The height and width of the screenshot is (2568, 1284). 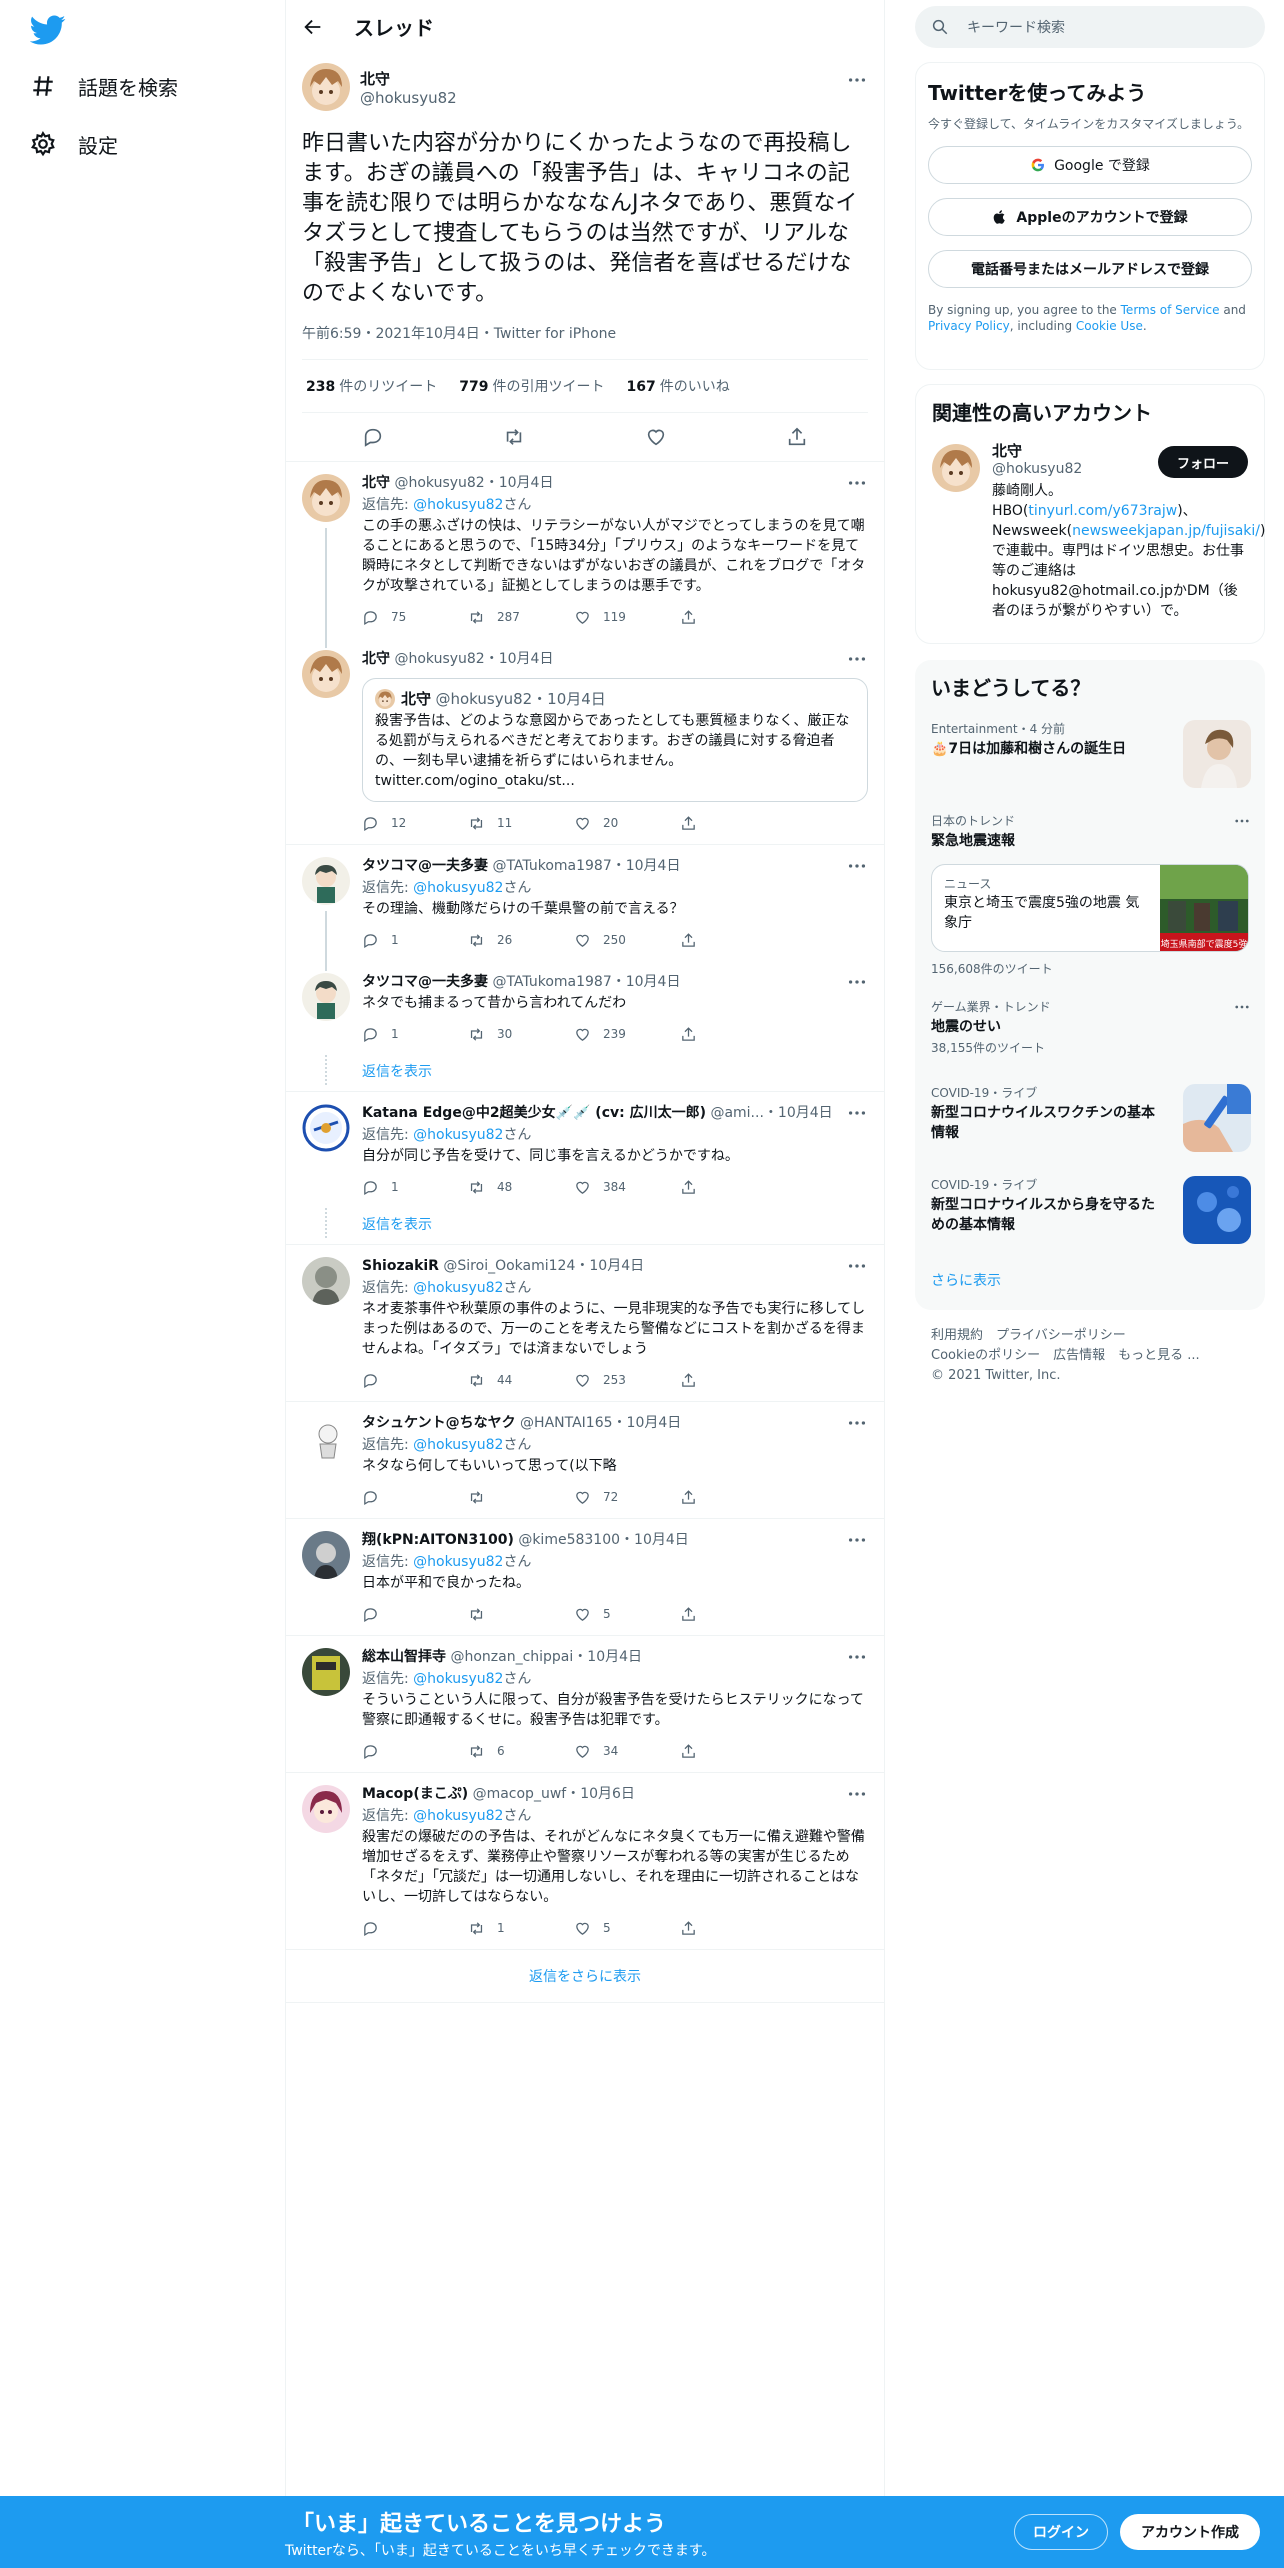 What do you see at coordinates (1203, 462) in the screenshot?
I see `follow-button: フォロー` at bounding box center [1203, 462].